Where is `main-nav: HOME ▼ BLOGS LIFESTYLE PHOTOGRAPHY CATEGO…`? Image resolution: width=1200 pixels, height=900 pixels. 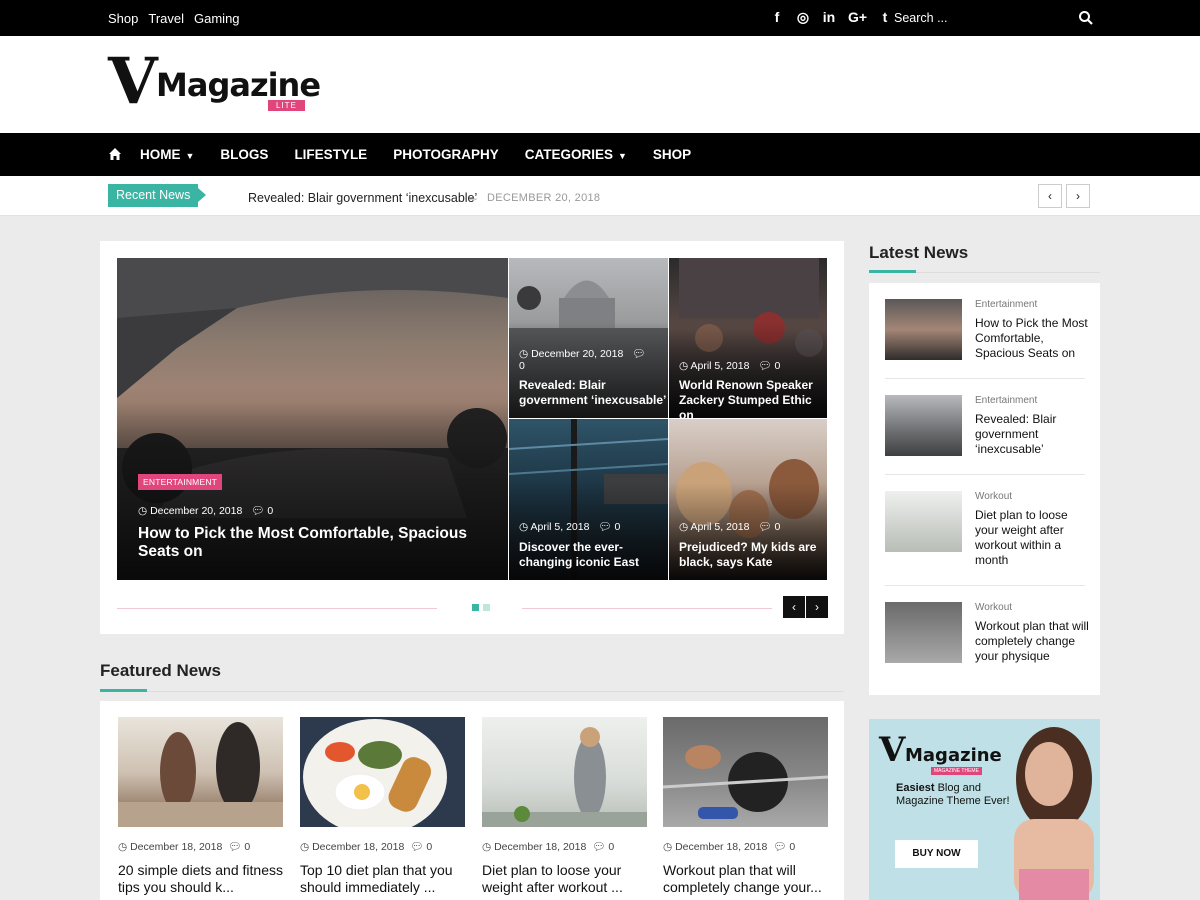
main-nav: HOME ▼ BLOGS LIFESTYLE PHOTOGRAPHY CATEGO… is located at coordinates (600, 154).